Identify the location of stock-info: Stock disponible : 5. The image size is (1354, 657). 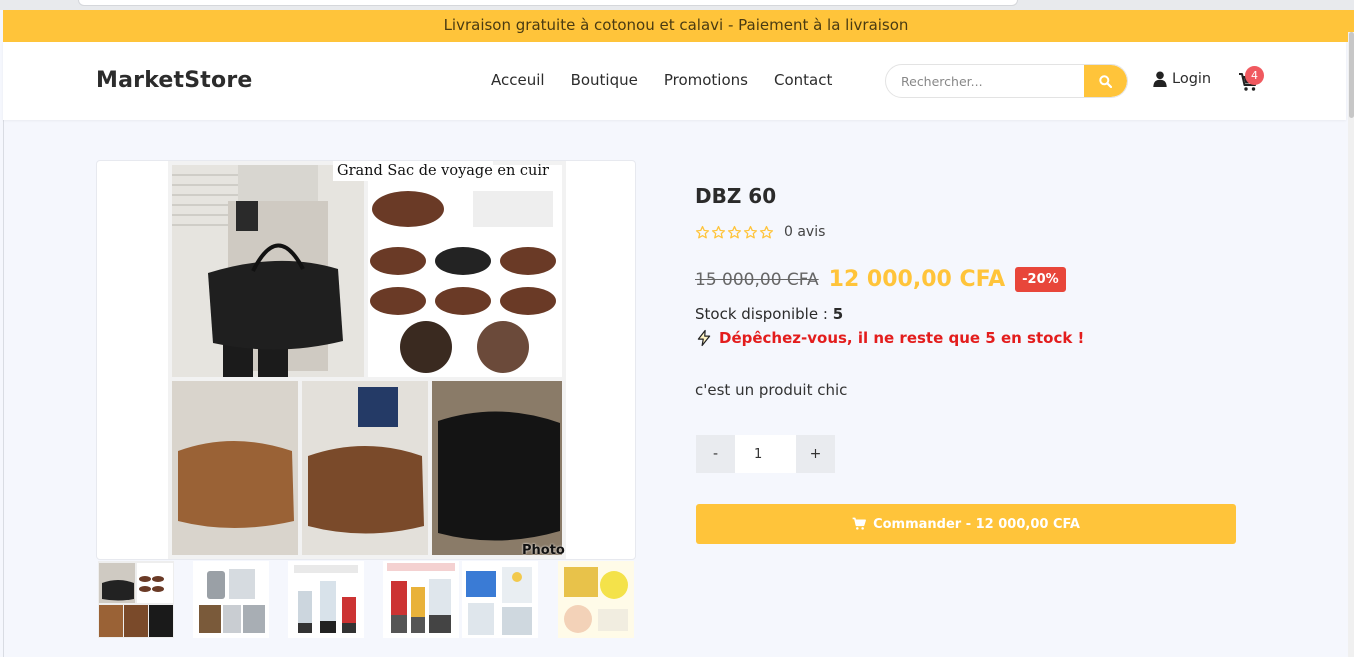
(769, 314).